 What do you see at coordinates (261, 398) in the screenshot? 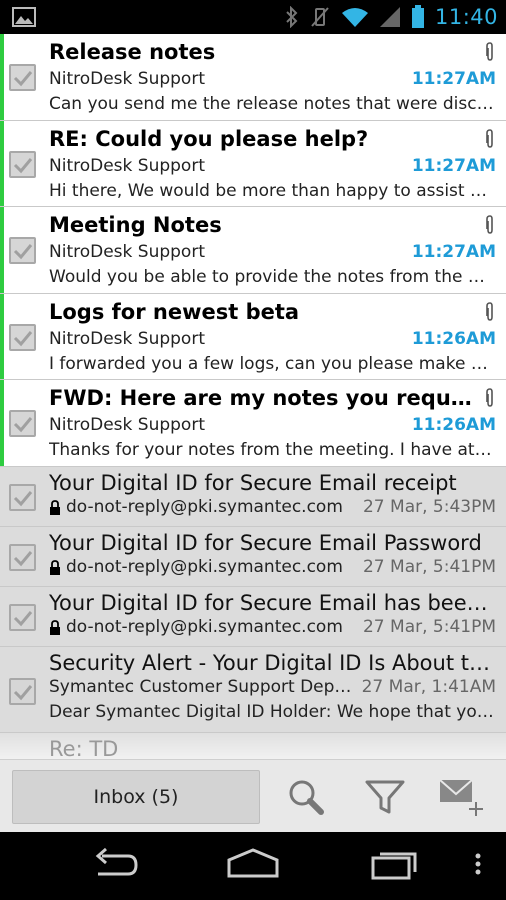
I see `email-subject: FWD: Here are my notes you requested` at bounding box center [261, 398].